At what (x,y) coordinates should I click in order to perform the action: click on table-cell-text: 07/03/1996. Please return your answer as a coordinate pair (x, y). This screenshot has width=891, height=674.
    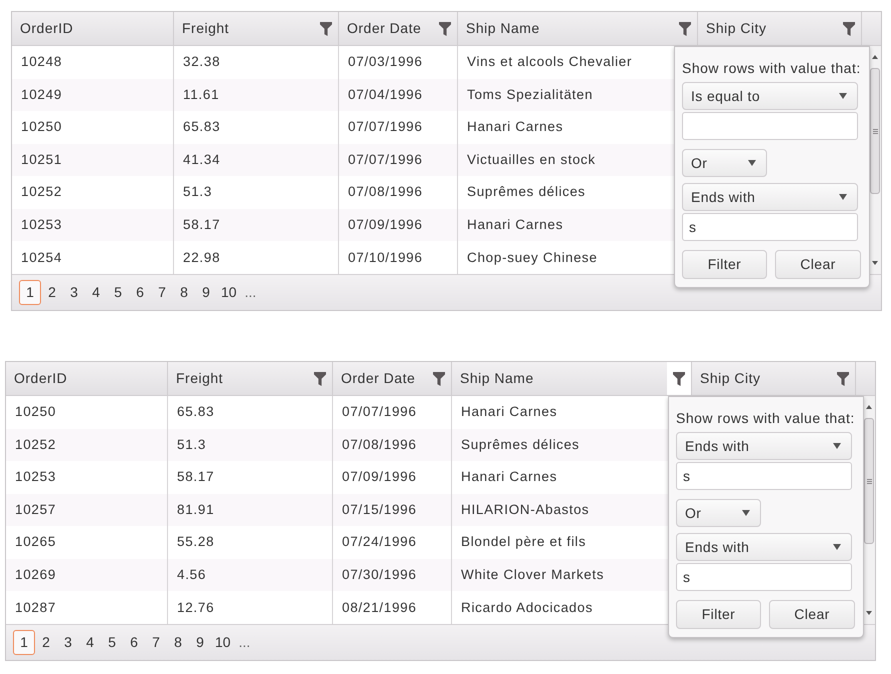
    Looking at the image, I should click on (385, 62).